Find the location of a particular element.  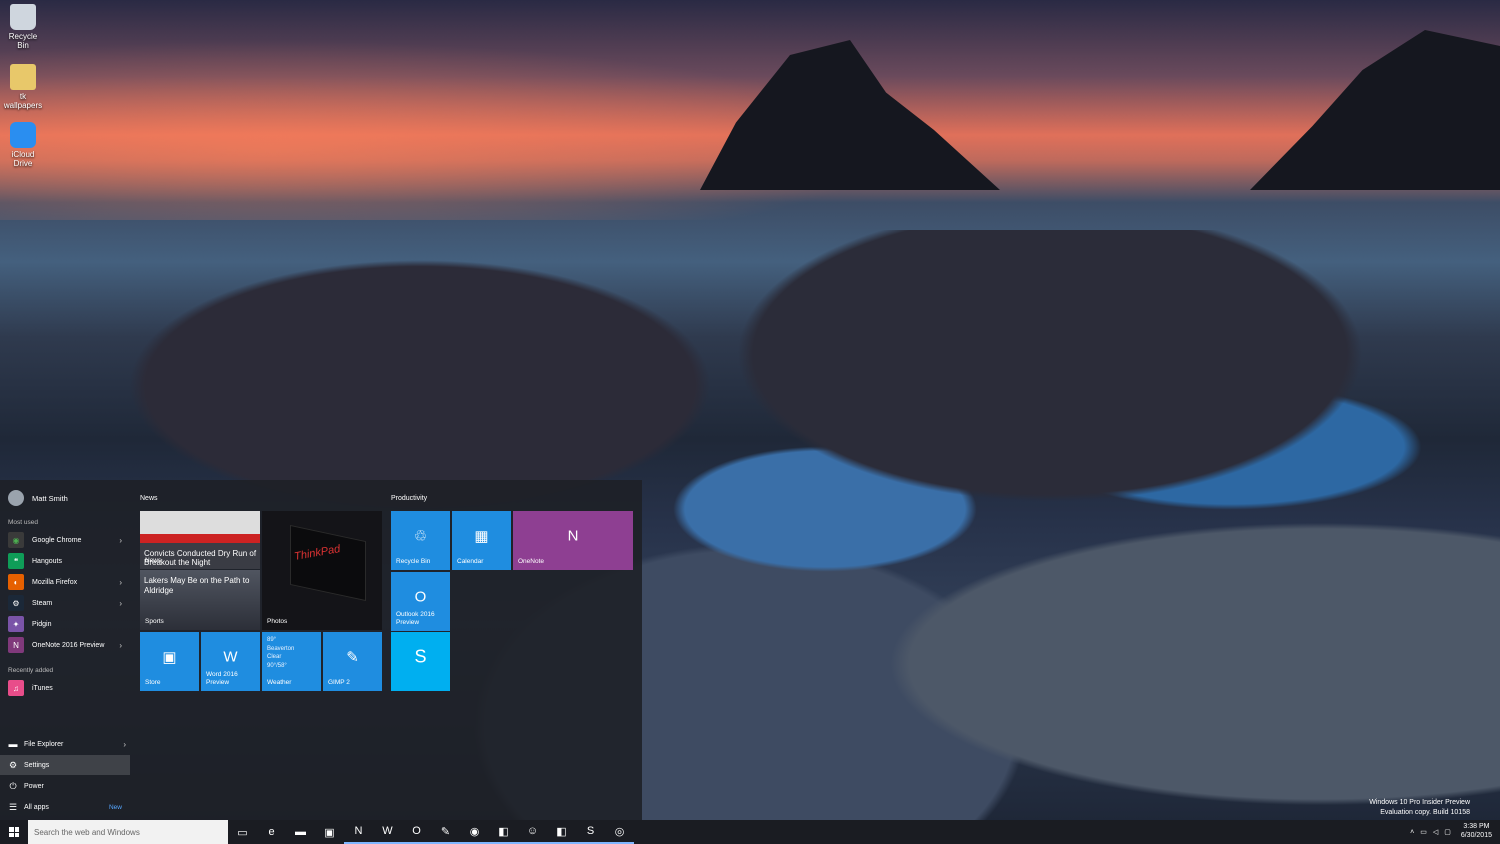

app-google-chrome: ◉ Google Chrome › is located at coordinates (67, 540).